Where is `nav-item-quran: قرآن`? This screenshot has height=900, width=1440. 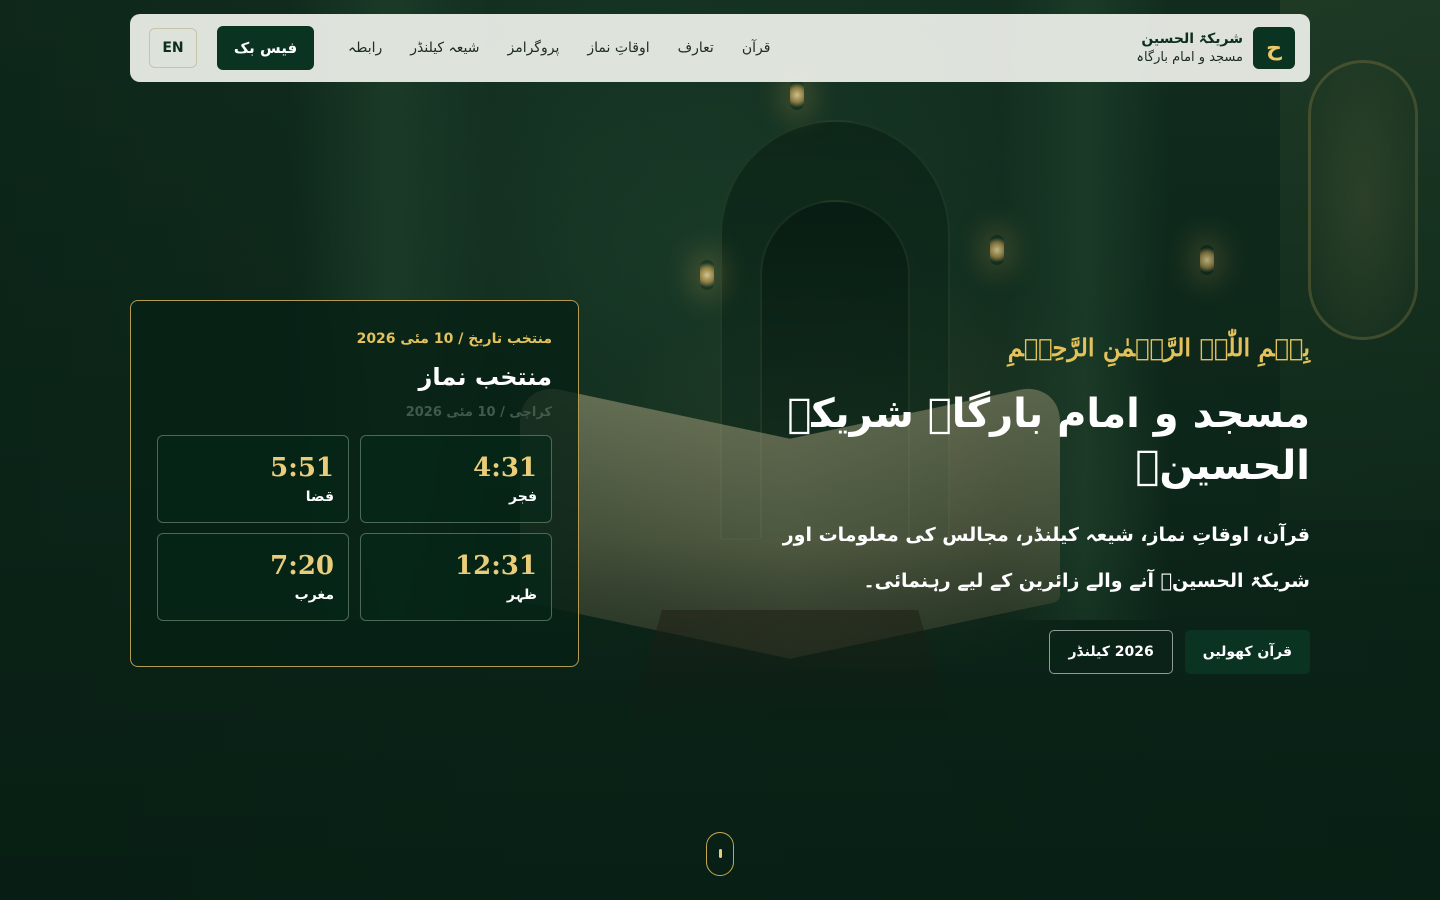
nav-item-quran: قرآن is located at coordinates (756, 48).